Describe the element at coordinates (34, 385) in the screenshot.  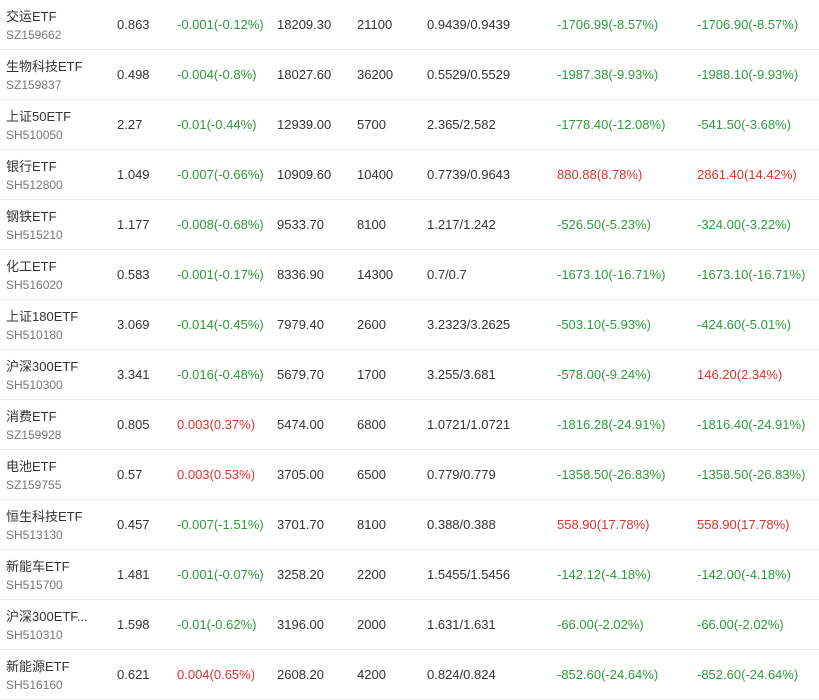
I see `fund-code: SH510300` at that location.